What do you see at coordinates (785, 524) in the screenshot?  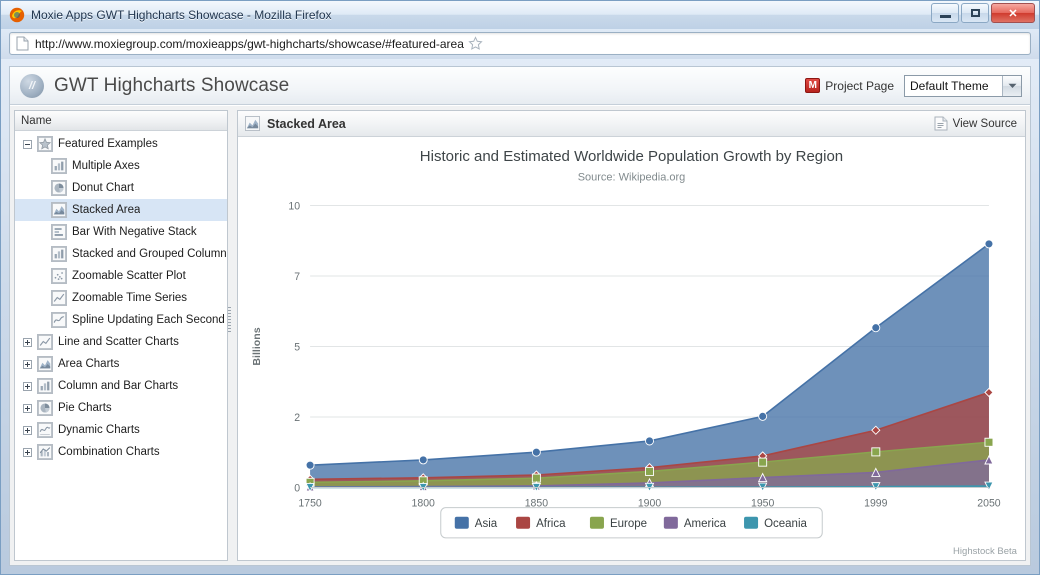 I see `legend-label-oceania: Oceania` at bounding box center [785, 524].